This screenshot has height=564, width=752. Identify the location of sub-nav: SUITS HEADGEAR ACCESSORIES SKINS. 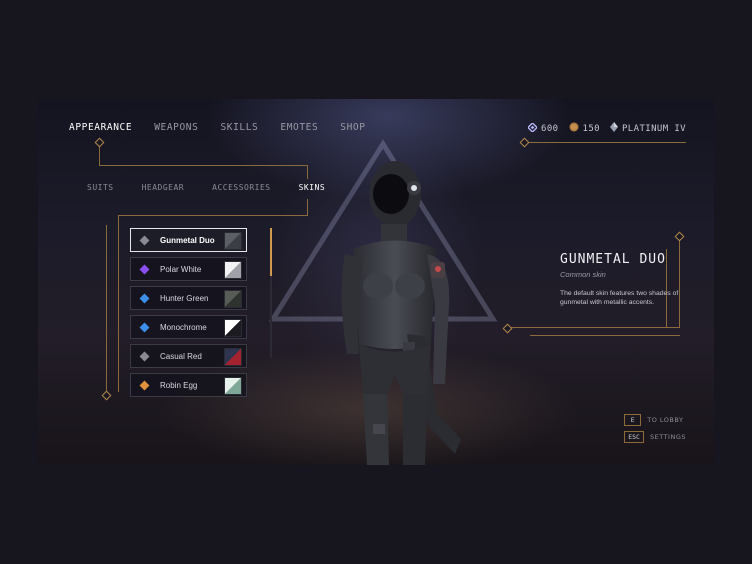
(220, 187).